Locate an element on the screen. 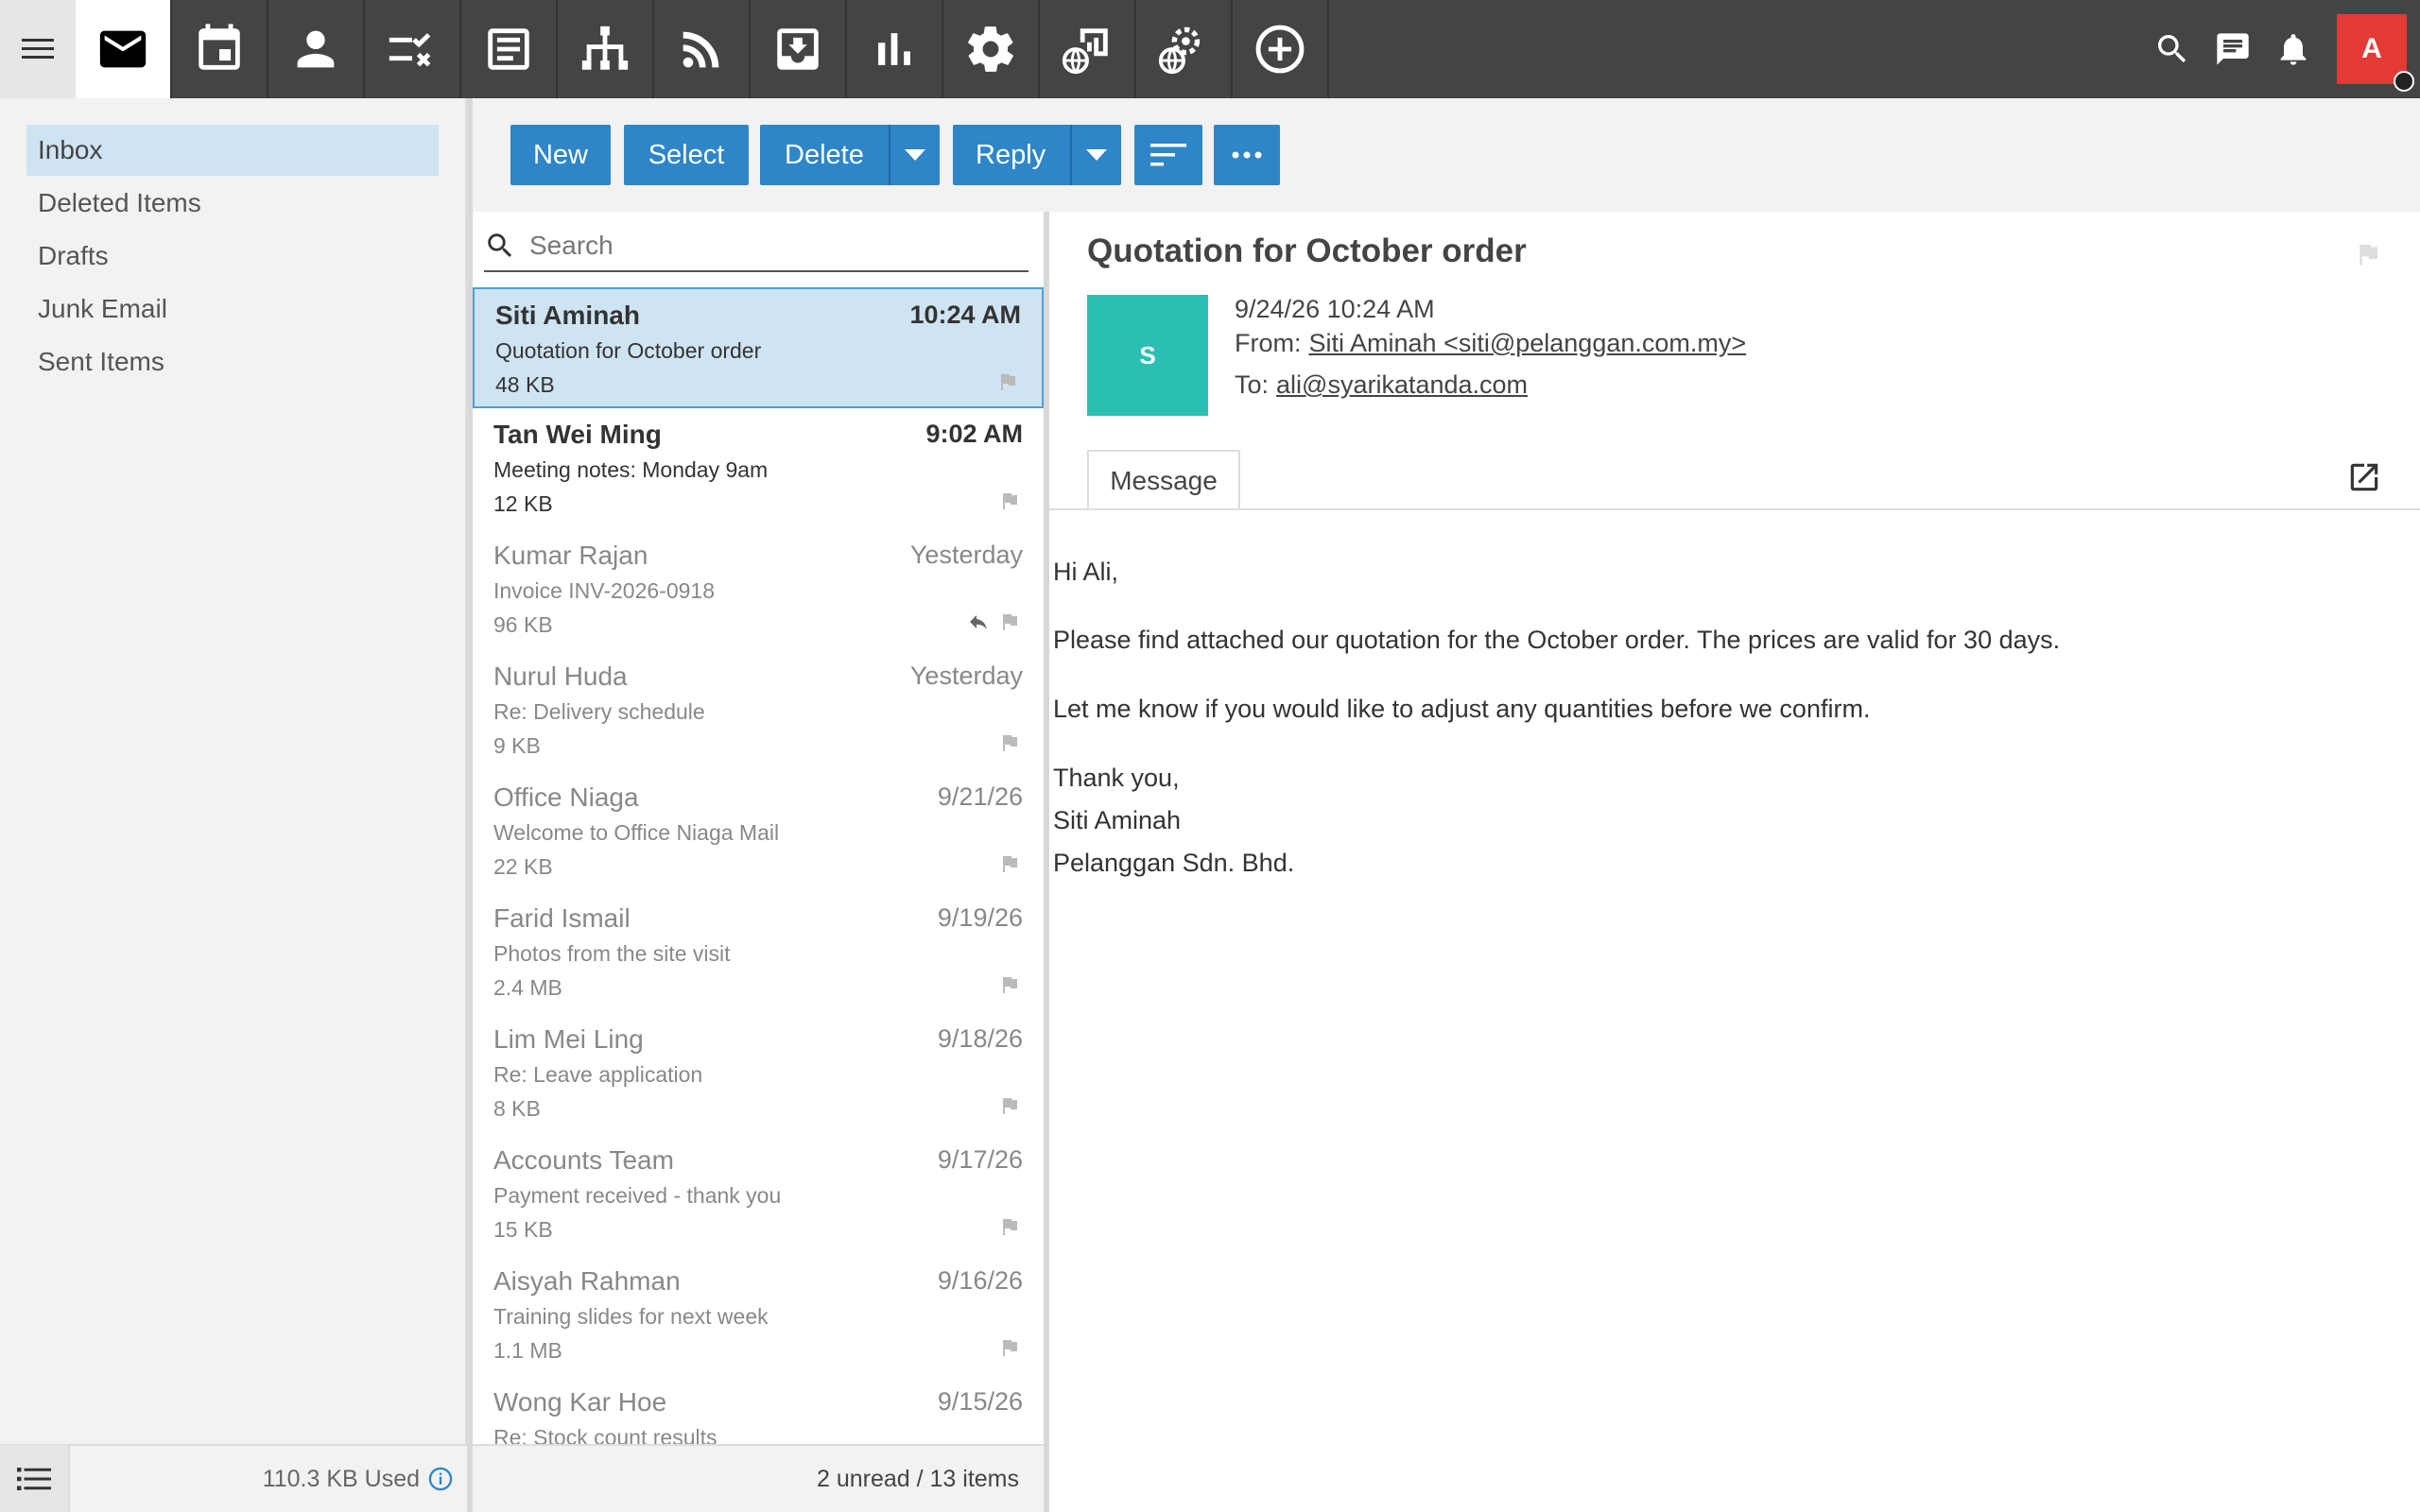 This screenshot has height=1512, width=2420. folder-label: Junk Email is located at coordinates (103, 308).